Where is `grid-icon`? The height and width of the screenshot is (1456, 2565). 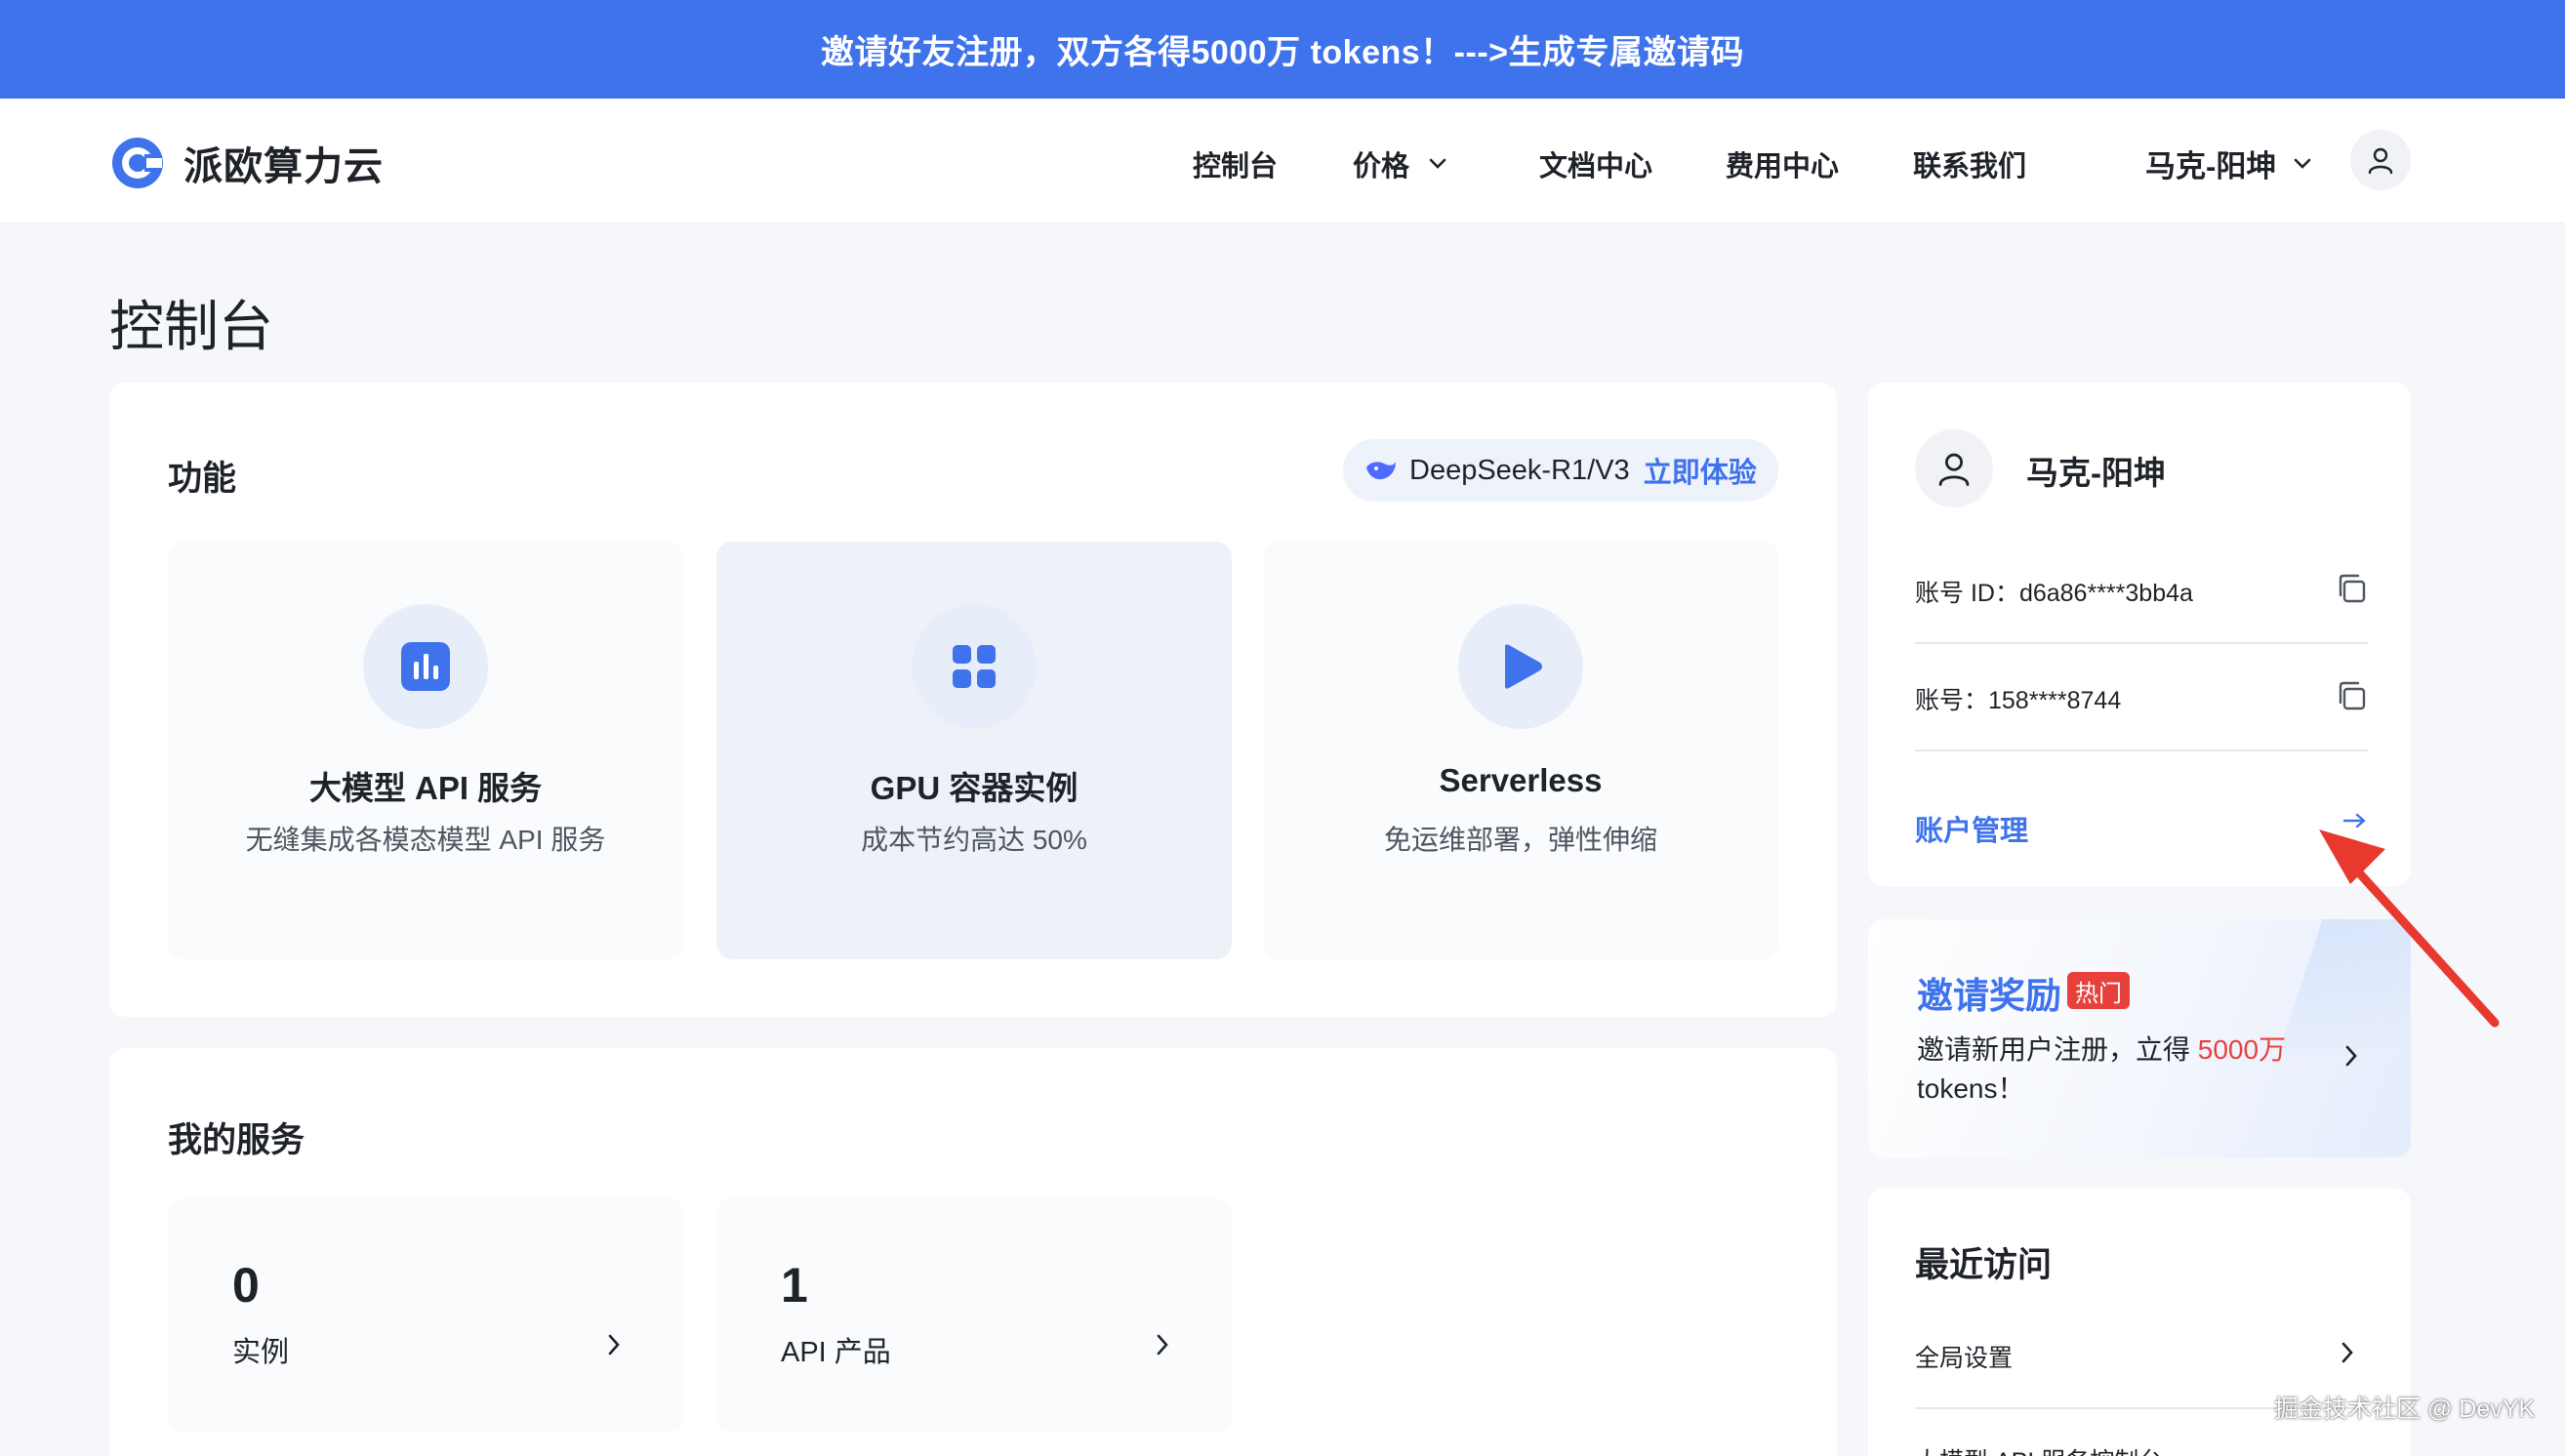 grid-icon is located at coordinates (974, 666).